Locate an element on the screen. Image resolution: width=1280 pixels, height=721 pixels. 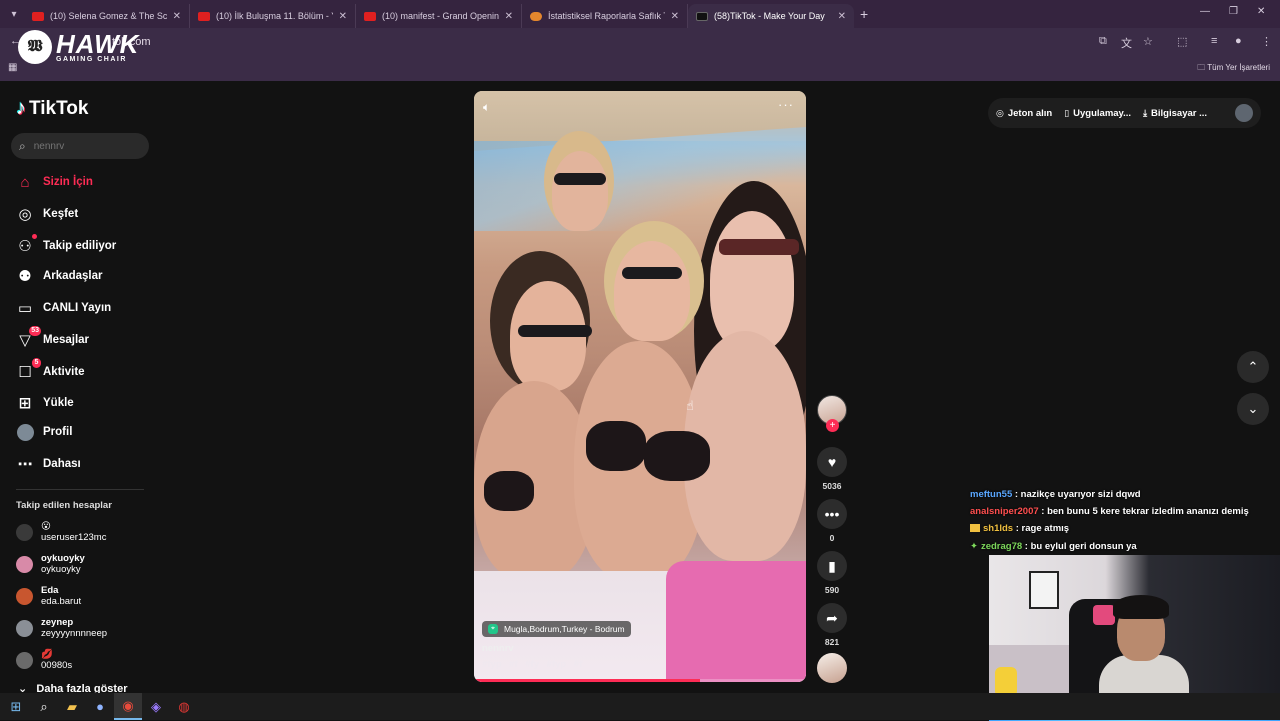
messages-badge: 53 is located at coordinates (35, 331).